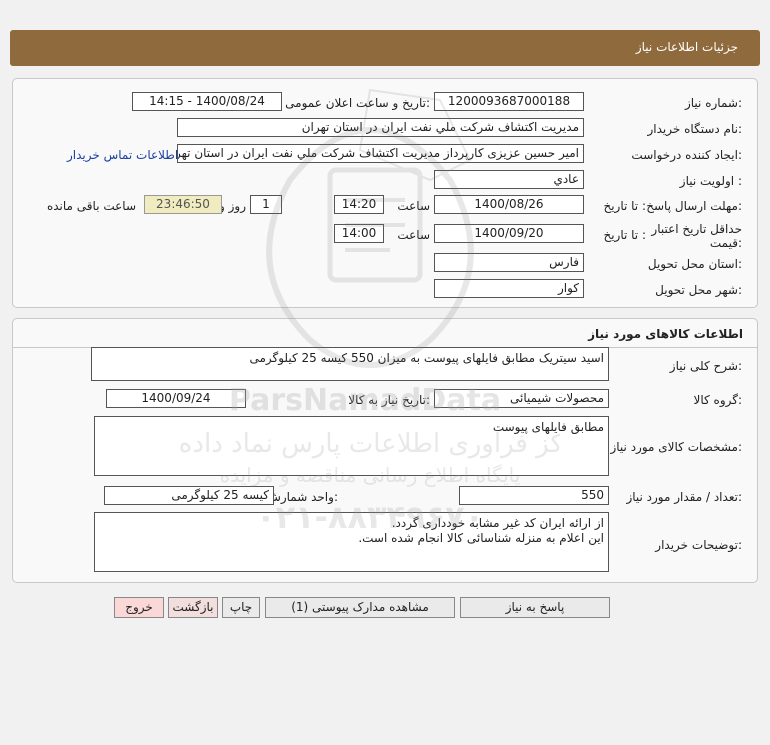 Image resolution: width=770 pixels, height=745 pixels. What do you see at coordinates (266, 204) in the screenshot?
I see `days-field: 1` at bounding box center [266, 204].